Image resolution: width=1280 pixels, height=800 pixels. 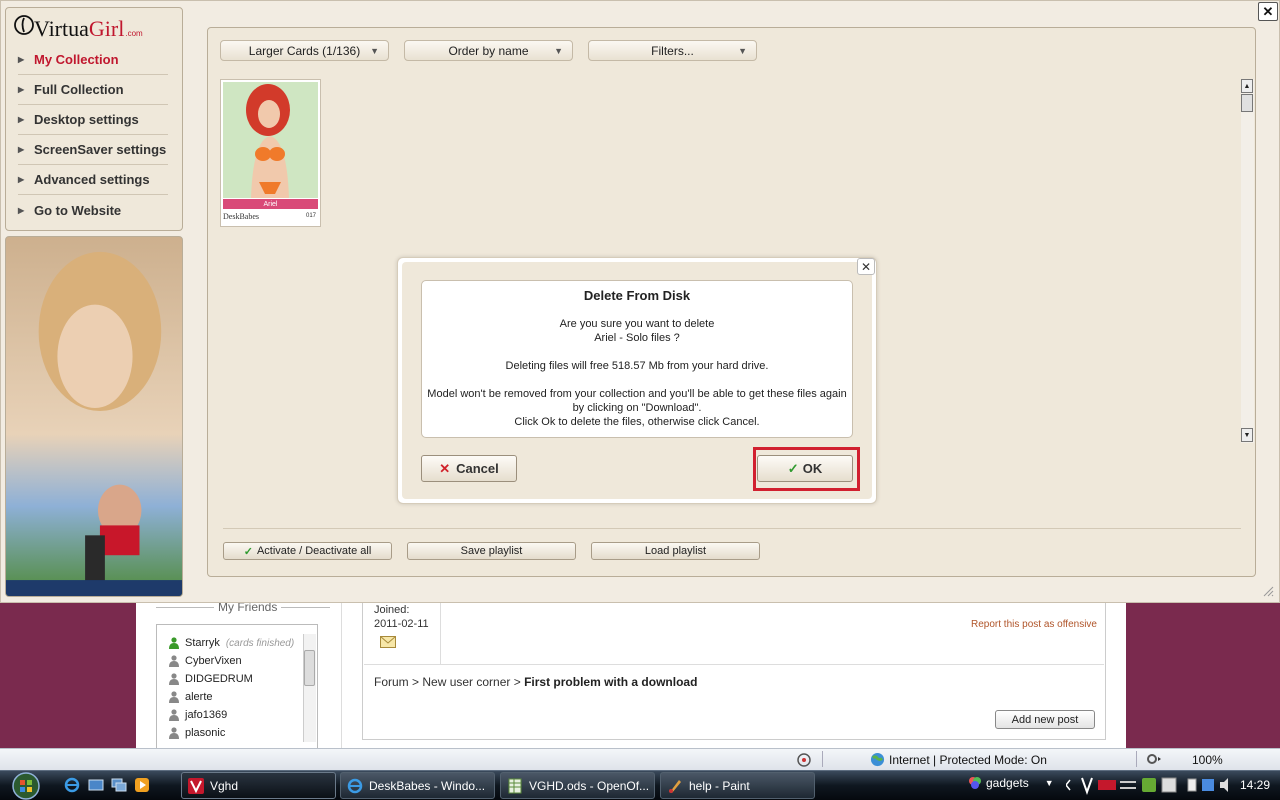 I want to click on breadcrumb-forum: Forum, so click(x=391, y=682).